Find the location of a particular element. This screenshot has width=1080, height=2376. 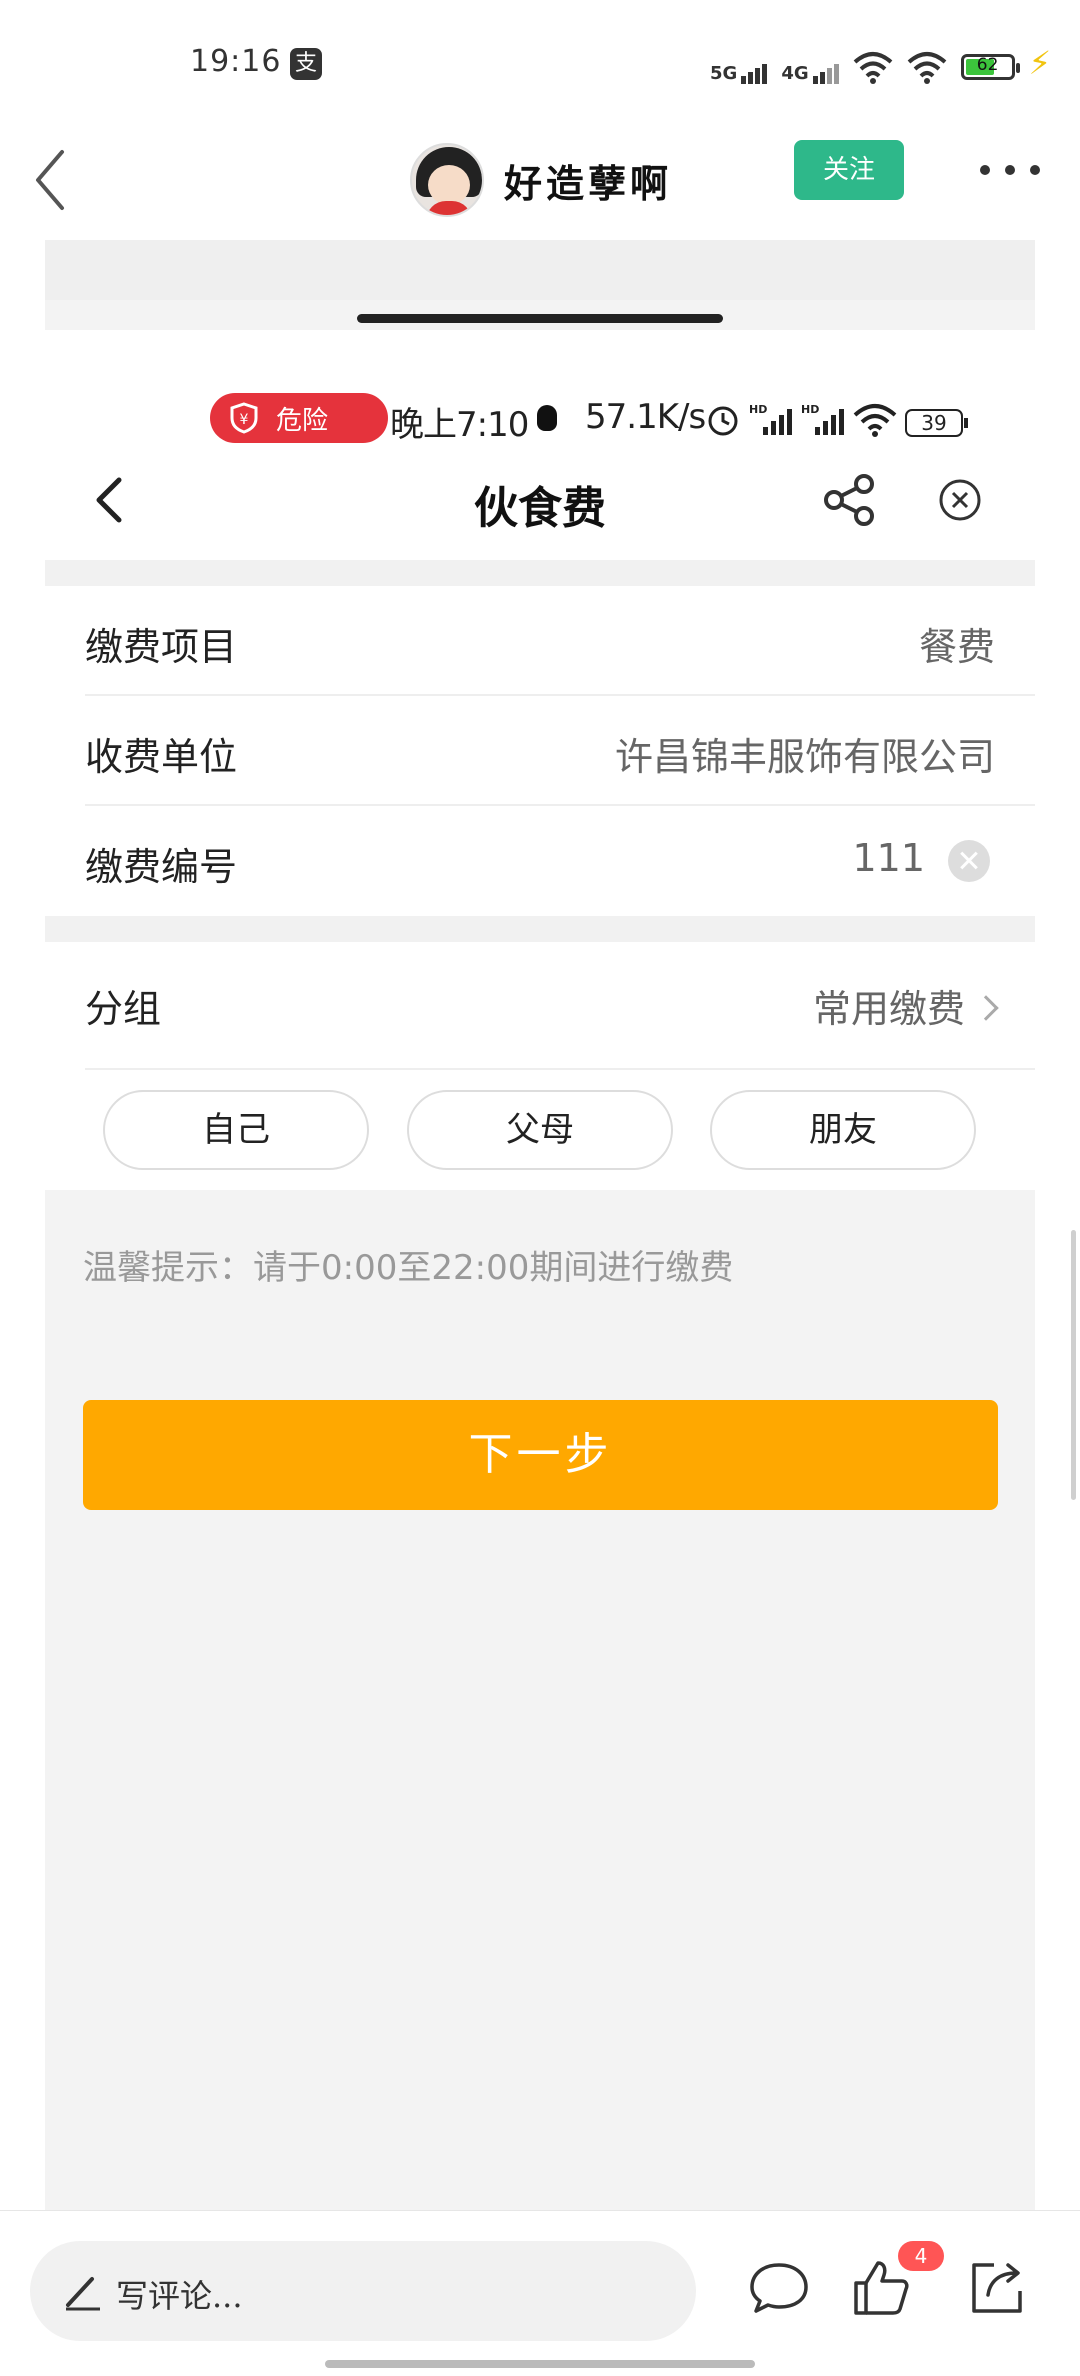

group-value-text: 常用缴费 is located at coordinates (888, 1009).